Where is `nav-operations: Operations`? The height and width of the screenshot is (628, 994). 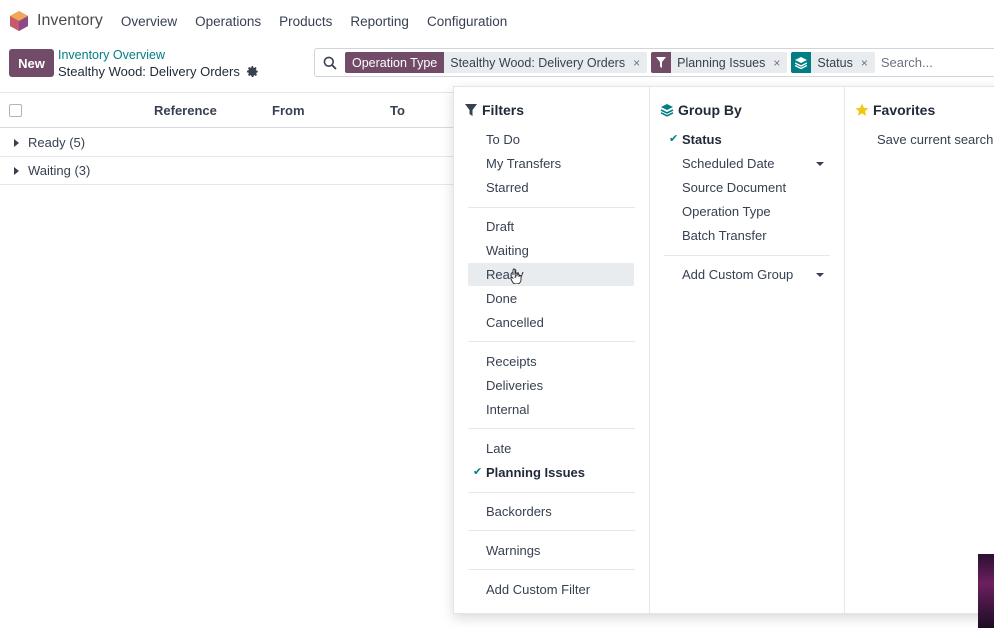
nav-operations: Operations is located at coordinates (228, 21).